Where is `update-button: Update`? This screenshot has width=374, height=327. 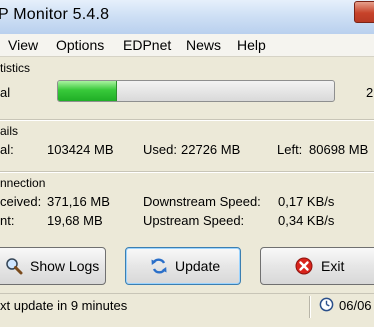 update-button: Update is located at coordinates (183, 266).